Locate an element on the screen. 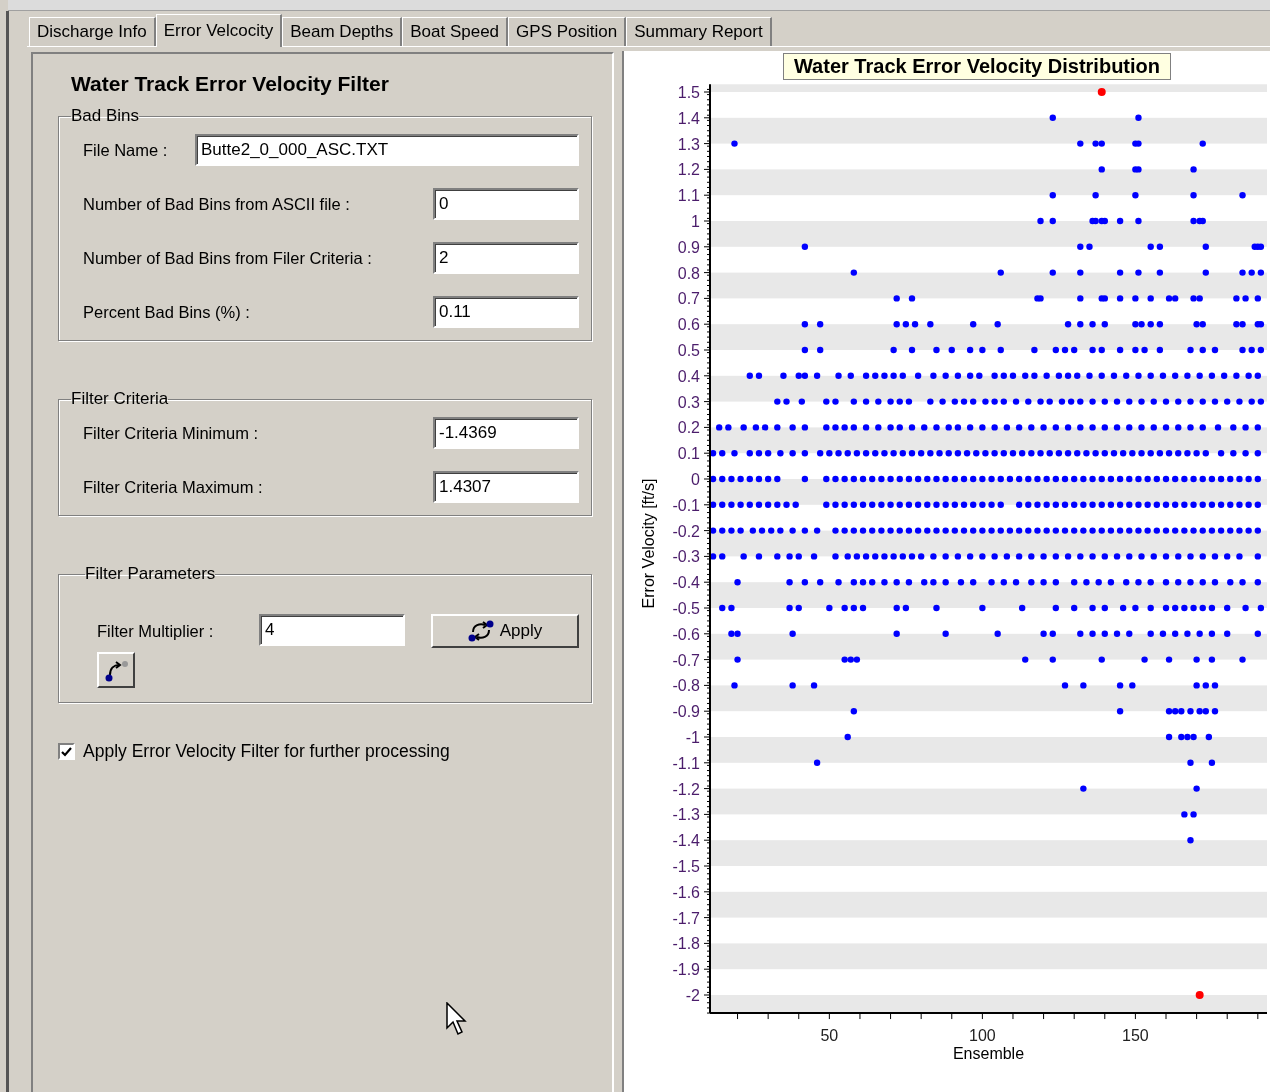  checkbox-label: Apply Error Velocity Filter for further processing is located at coordinates (266, 751).